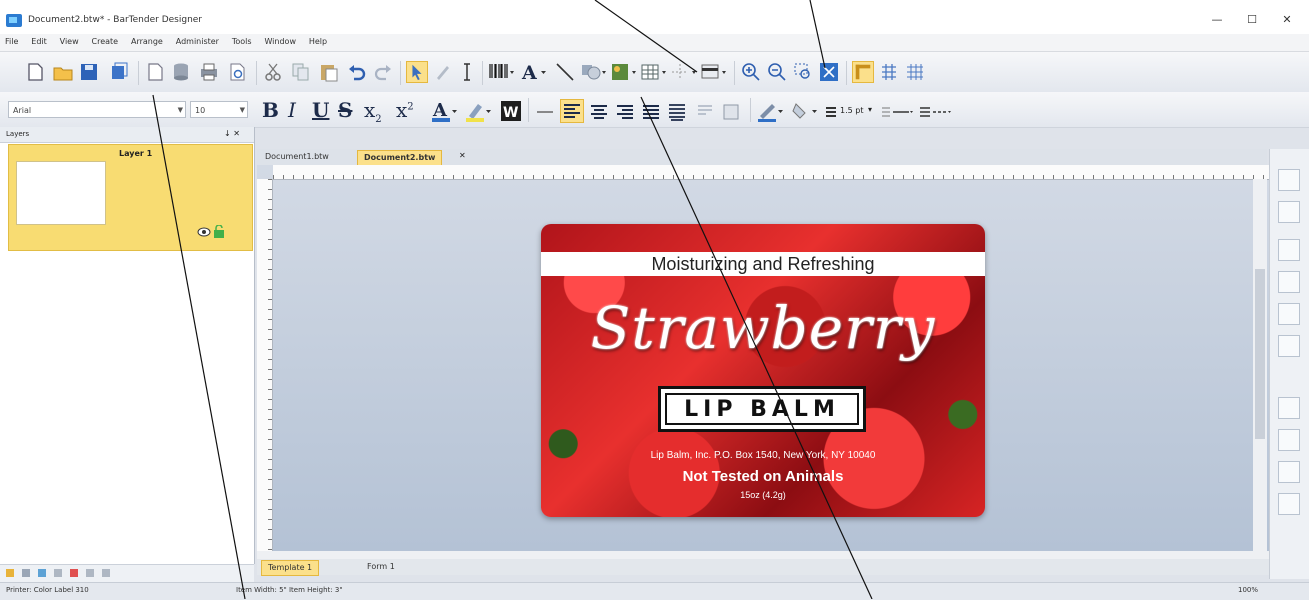  What do you see at coordinates (829, 72) in the screenshot?
I see `fit-to-window-icon` at bounding box center [829, 72].